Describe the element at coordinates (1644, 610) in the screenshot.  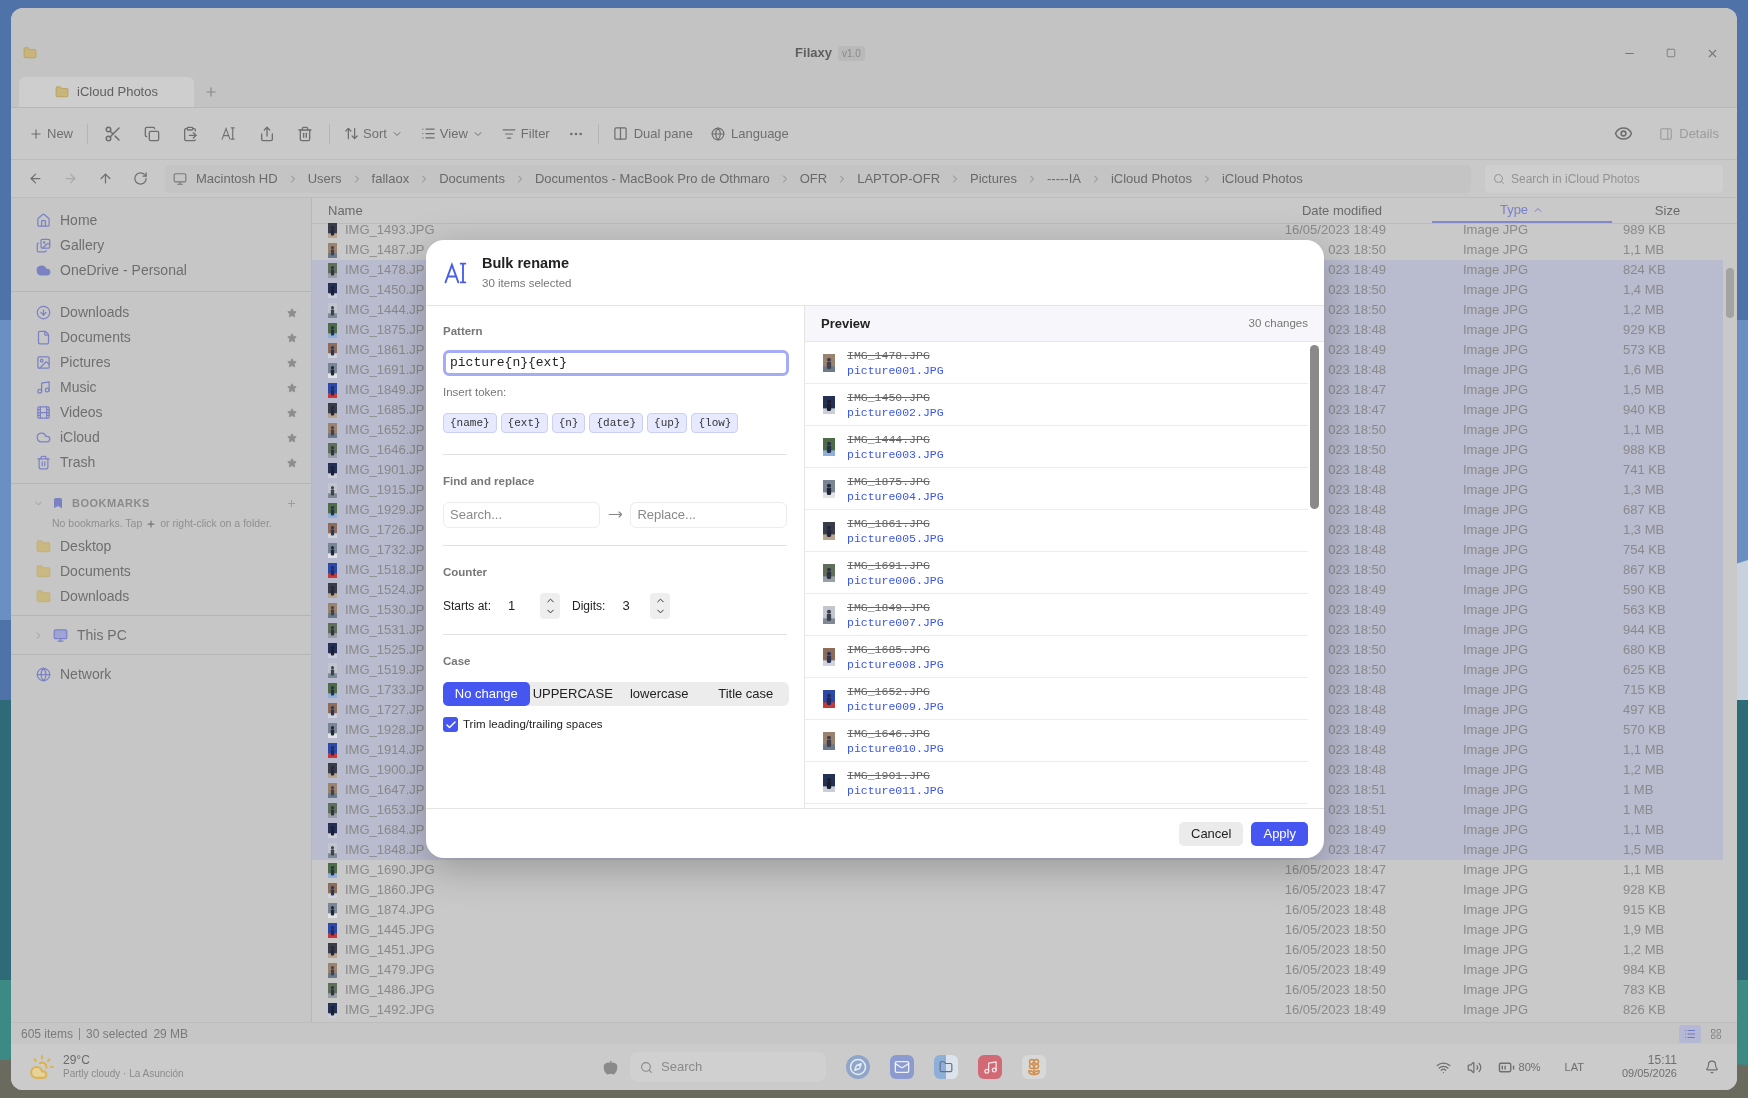
I see `size-cell: 563 KB` at that location.